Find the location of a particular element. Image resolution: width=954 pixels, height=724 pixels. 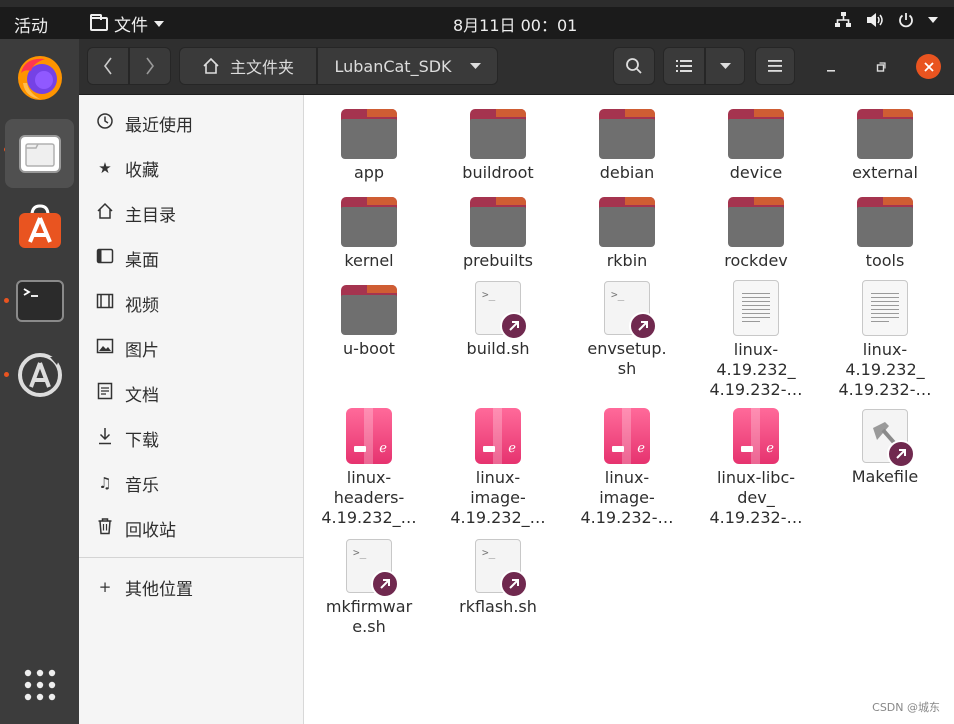

sidebar-item-home: 主目录 is located at coordinates (191, 213).